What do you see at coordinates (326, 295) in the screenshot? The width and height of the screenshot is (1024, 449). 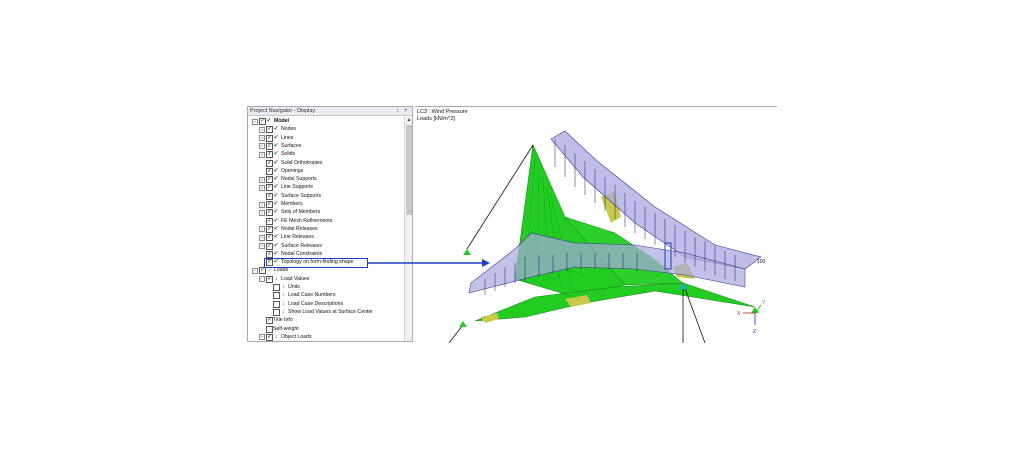 I see `tree-item-load-case-numbers: ↓ Load Case Numbers` at bounding box center [326, 295].